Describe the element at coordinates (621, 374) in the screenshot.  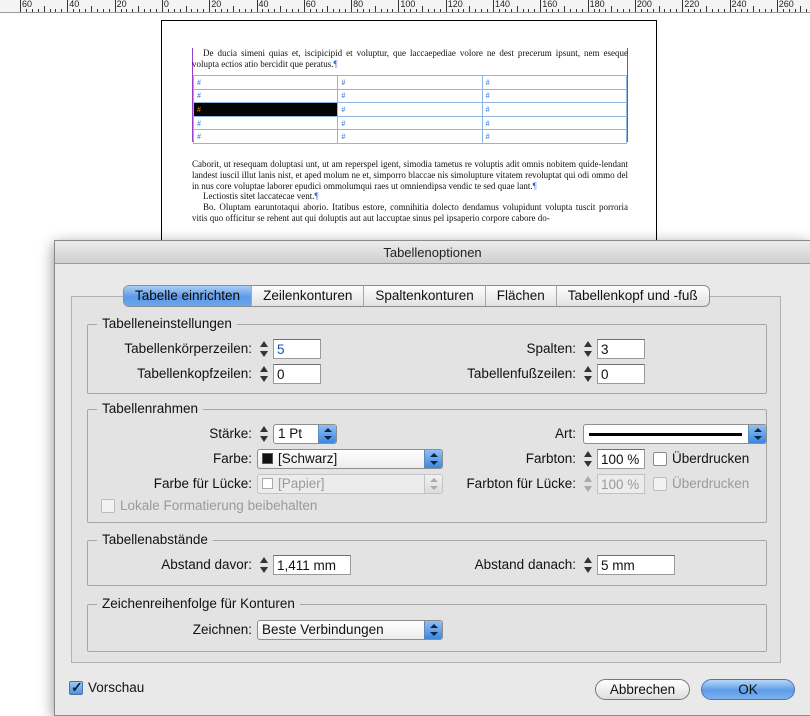
I see `footer-rows-input` at that location.